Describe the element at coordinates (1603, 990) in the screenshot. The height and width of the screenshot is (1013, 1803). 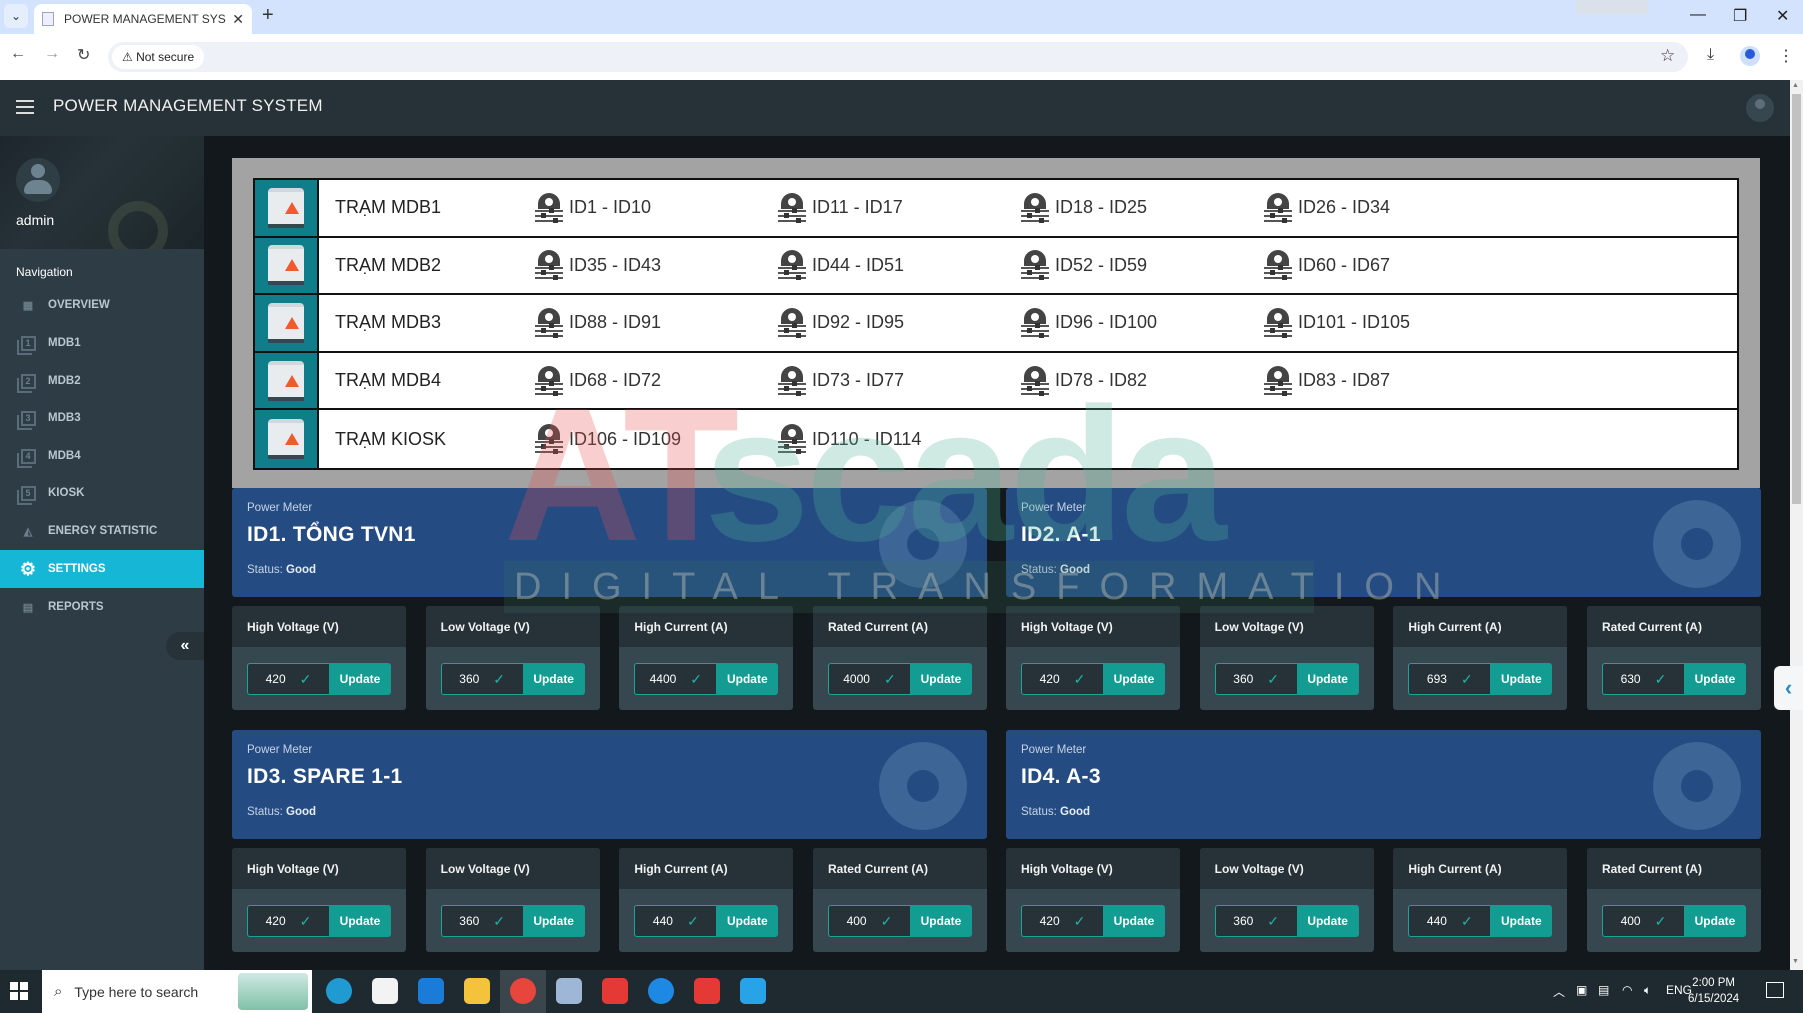
I see `display-icon: ▤` at that location.